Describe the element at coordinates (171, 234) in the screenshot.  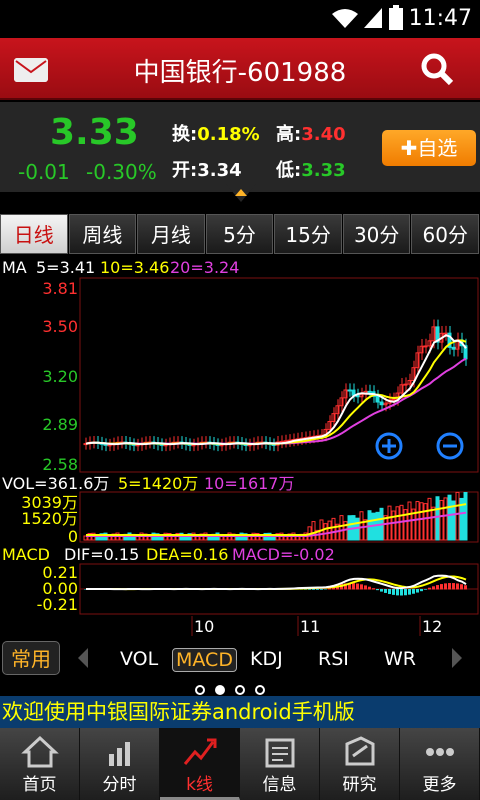
I see `tab-month: 月线` at that location.